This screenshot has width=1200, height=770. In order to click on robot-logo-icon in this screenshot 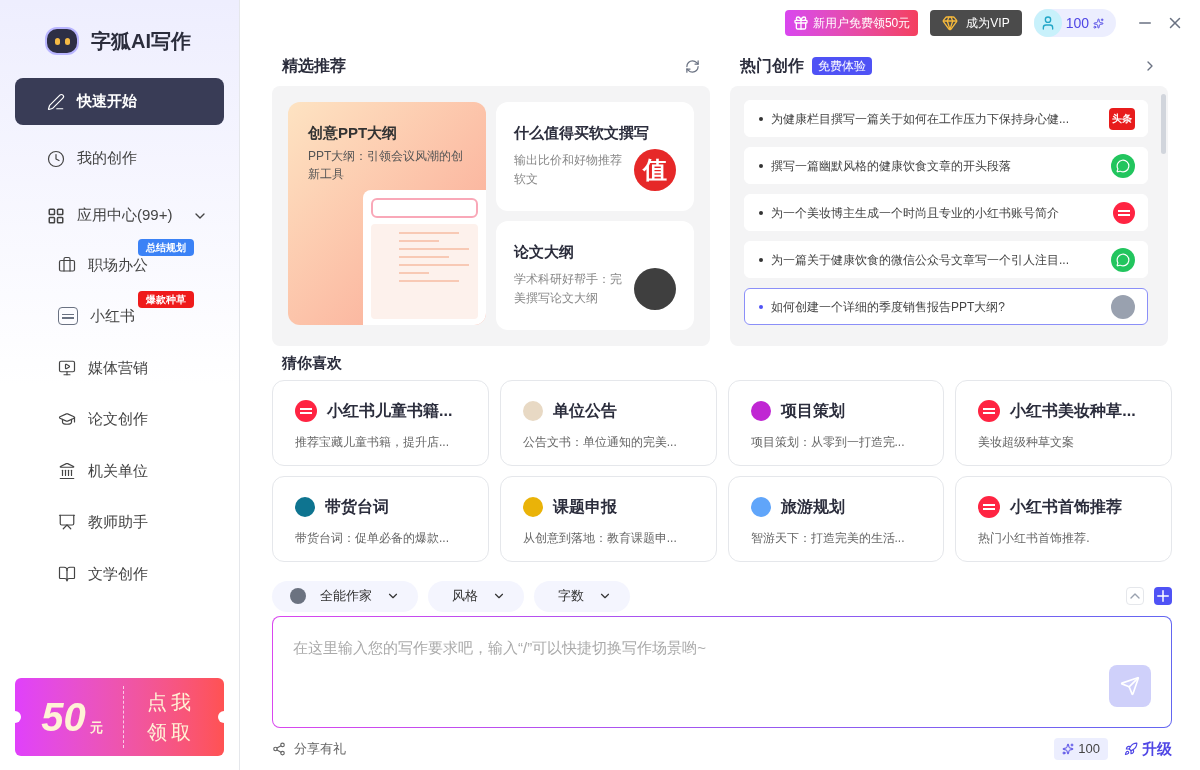, I will do `click(62, 41)`.